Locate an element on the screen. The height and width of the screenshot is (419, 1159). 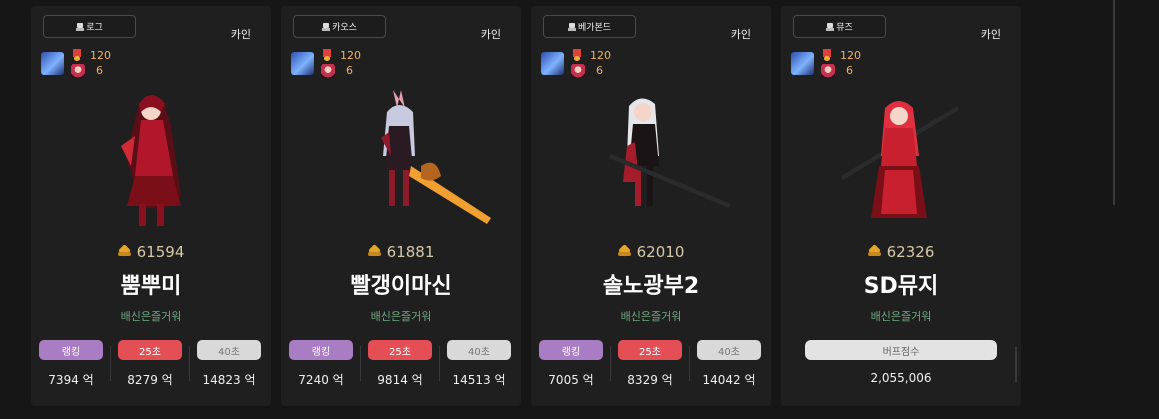
character-name: 솔노광부2 is located at coordinates (651, 284).